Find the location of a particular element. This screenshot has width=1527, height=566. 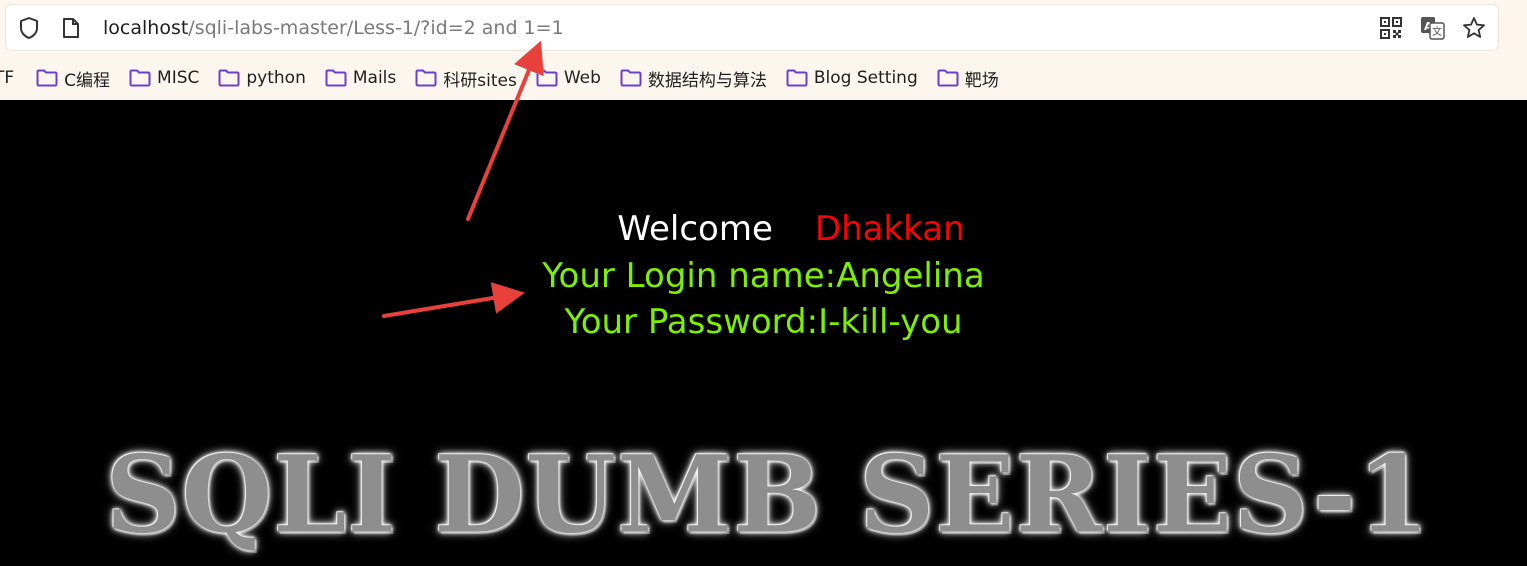

bookmark-misc: MISC is located at coordinates (164, 78).